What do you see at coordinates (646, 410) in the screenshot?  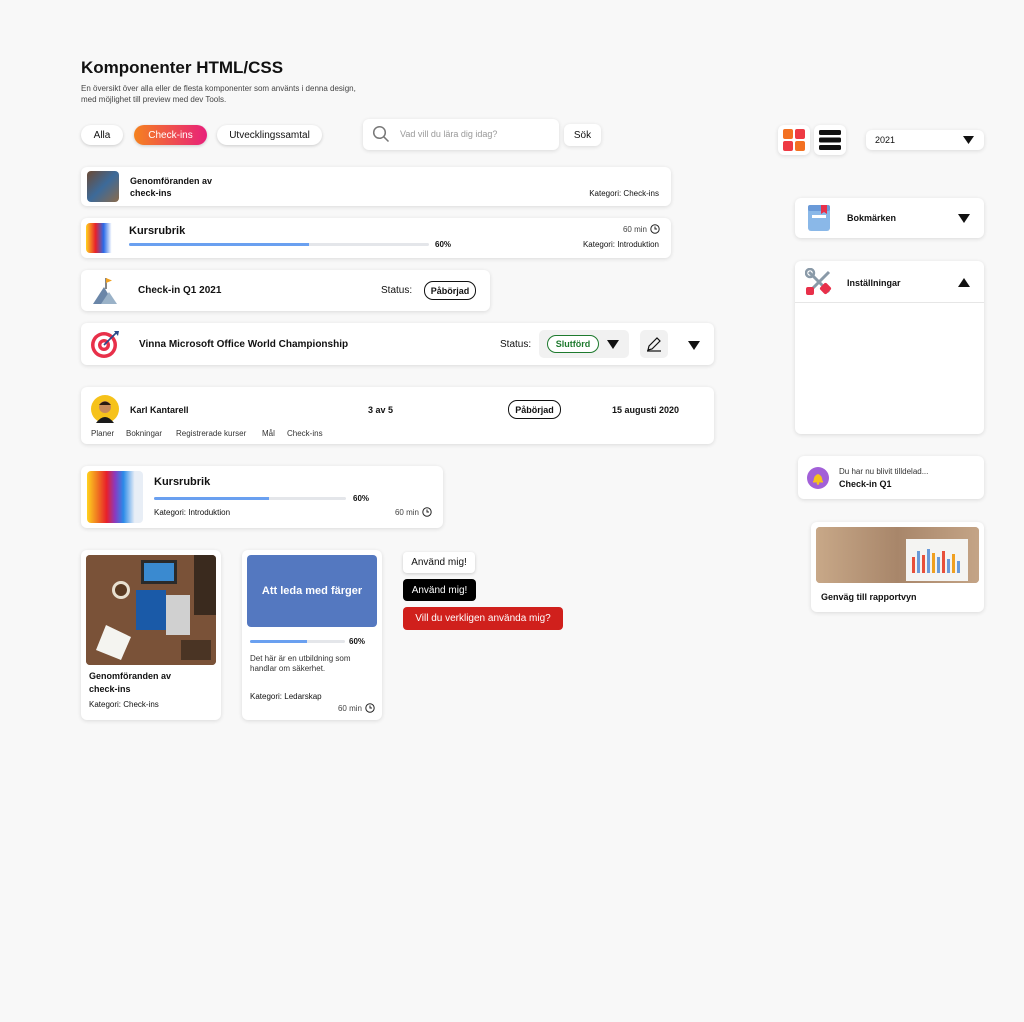 I see `employee-date: 15 augusti 2020` at bounding box center [646, 410].